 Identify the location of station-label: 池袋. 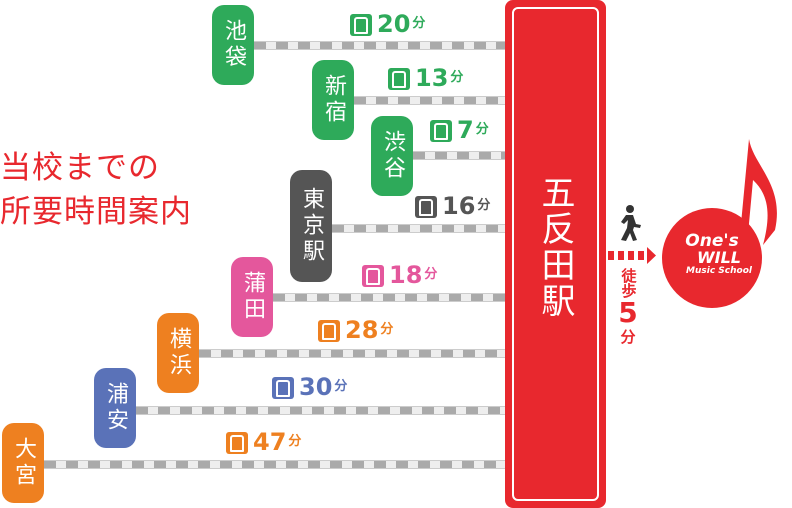
(233, 45).